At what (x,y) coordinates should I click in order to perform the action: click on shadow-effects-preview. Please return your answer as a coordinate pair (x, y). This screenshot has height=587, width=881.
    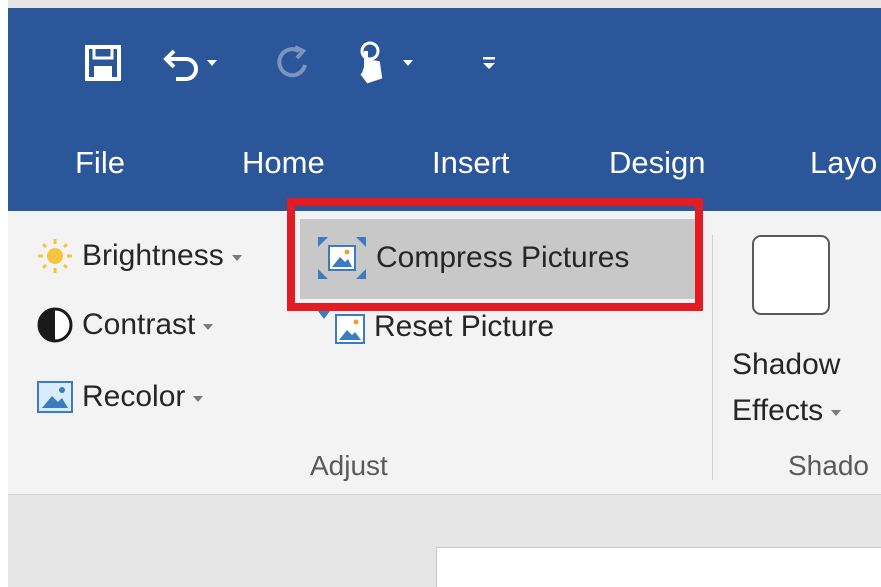
    Looking at the image, I should click on (791, 275).